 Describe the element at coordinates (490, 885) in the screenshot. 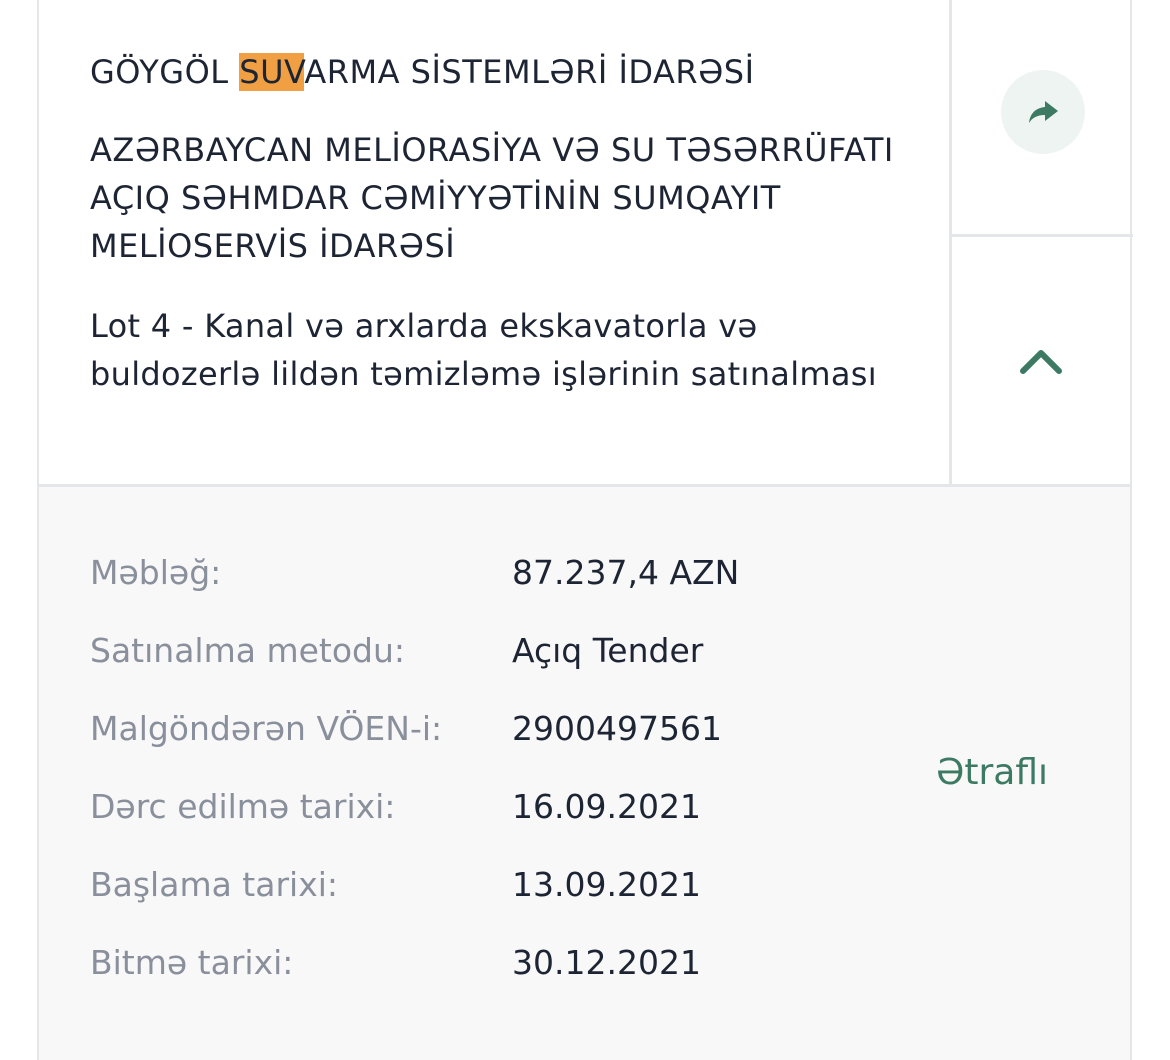

I see `detail-row-start-date: Başlama tarixi: 13.09.2021` at that location.